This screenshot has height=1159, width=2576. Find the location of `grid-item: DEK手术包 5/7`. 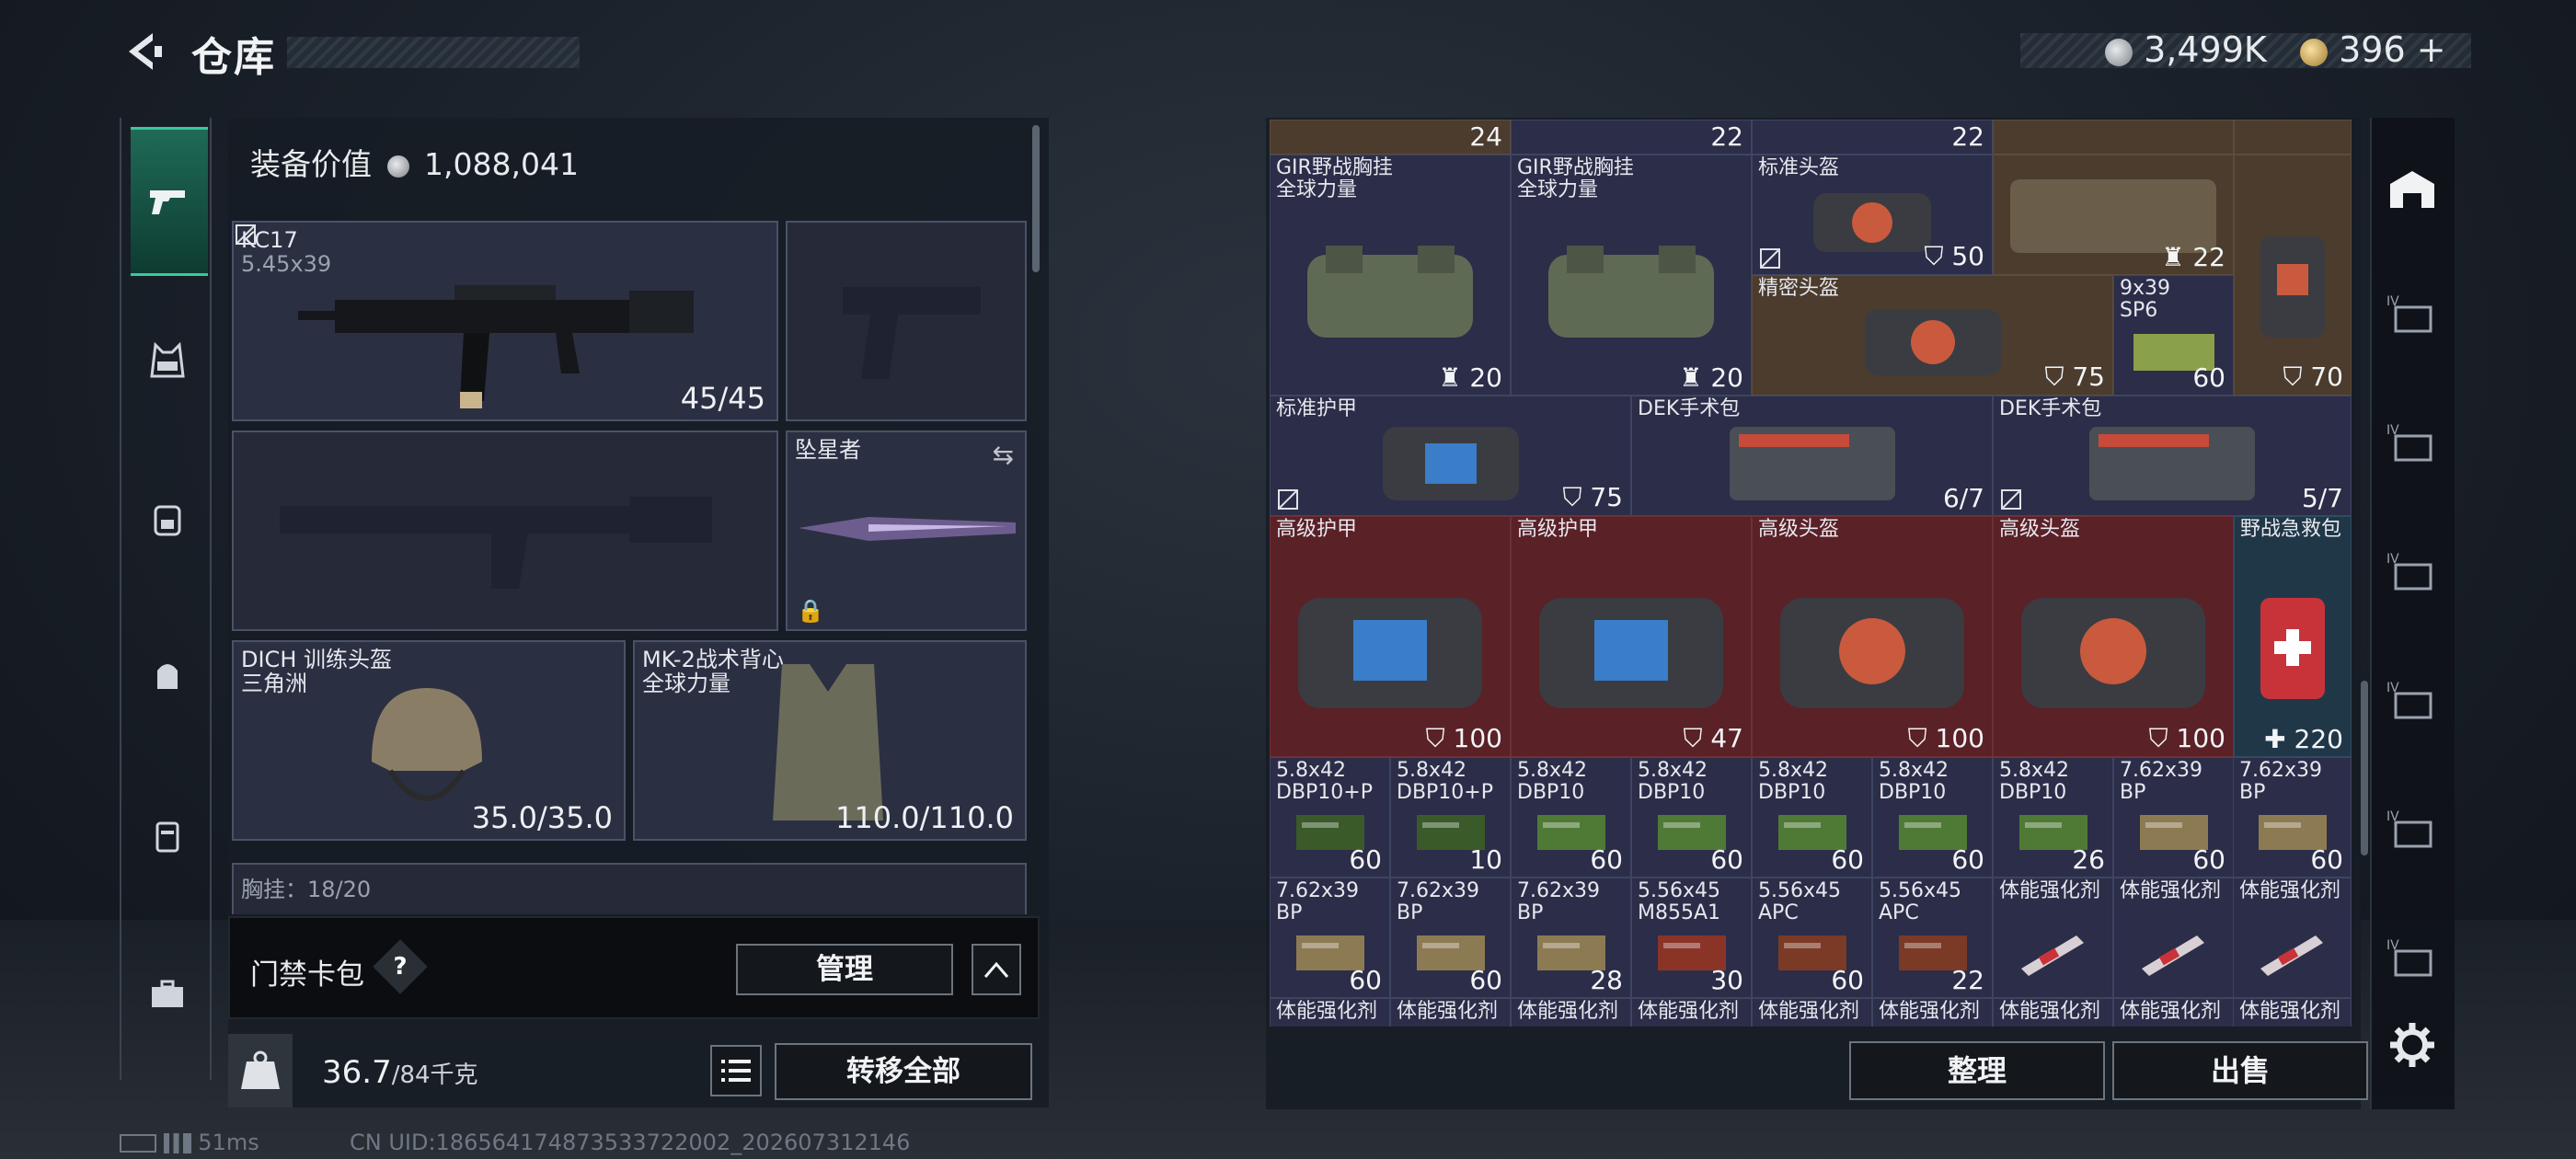

grid-item: DEK手术包 5/7 is located at coordinates (2172, 456).